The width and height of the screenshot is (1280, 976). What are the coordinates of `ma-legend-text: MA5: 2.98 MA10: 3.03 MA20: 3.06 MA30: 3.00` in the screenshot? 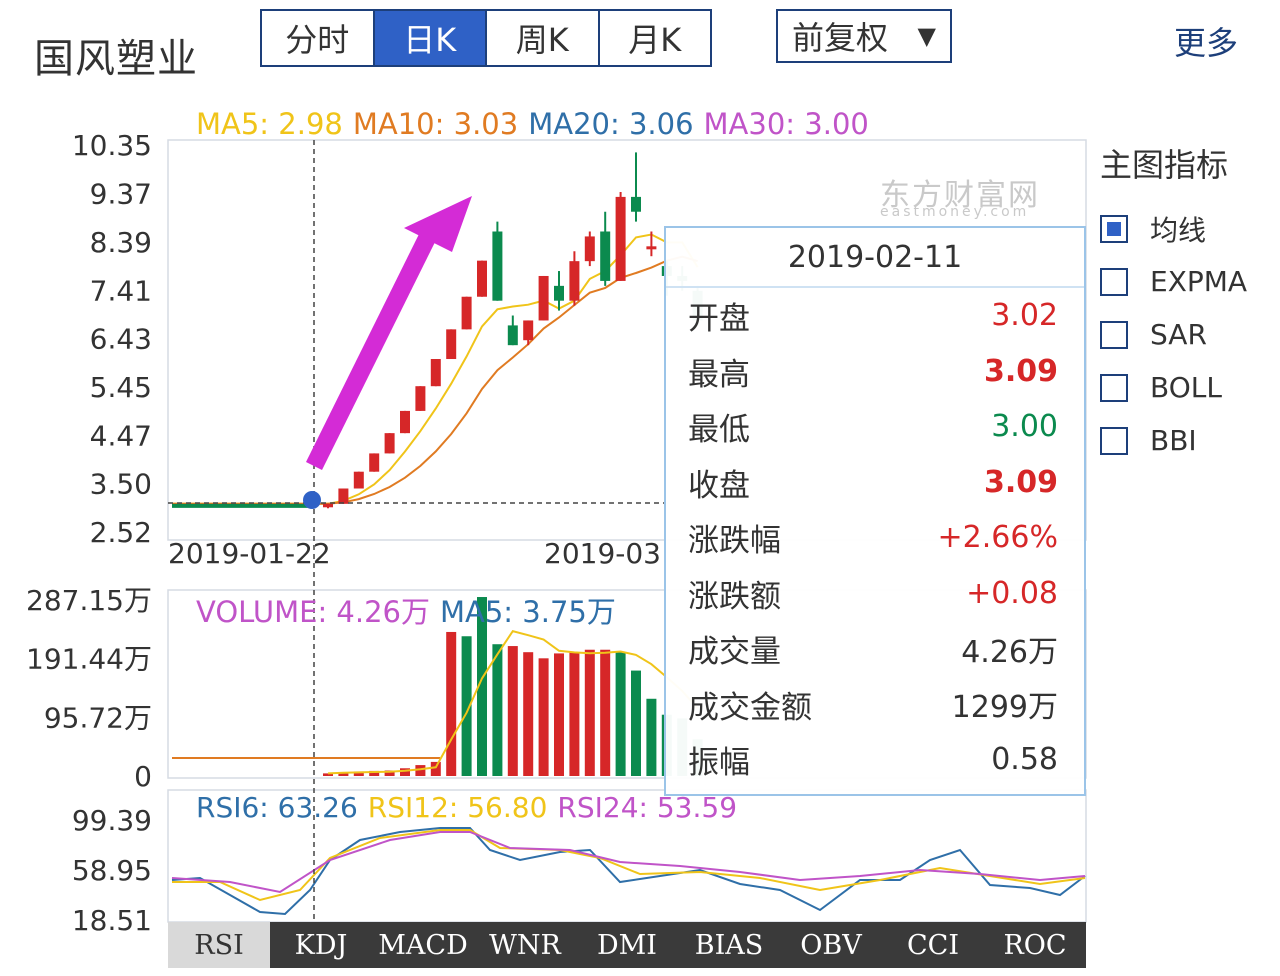 It's located at (532, 124).